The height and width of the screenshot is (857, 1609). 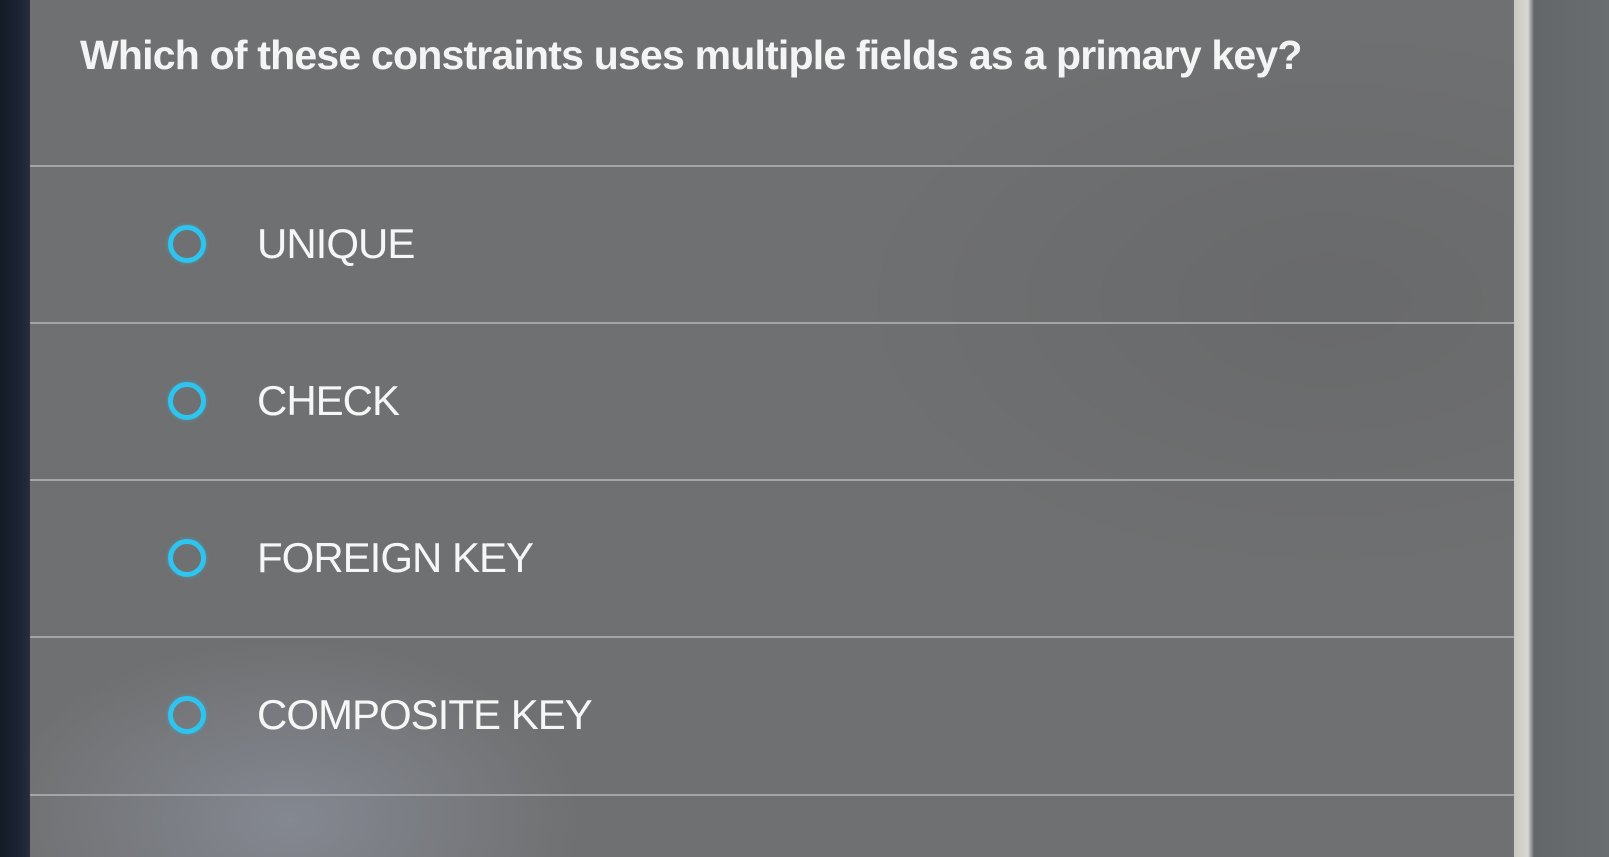 I want to click on option-label: UNIQUE, so click(x=336, y=243).